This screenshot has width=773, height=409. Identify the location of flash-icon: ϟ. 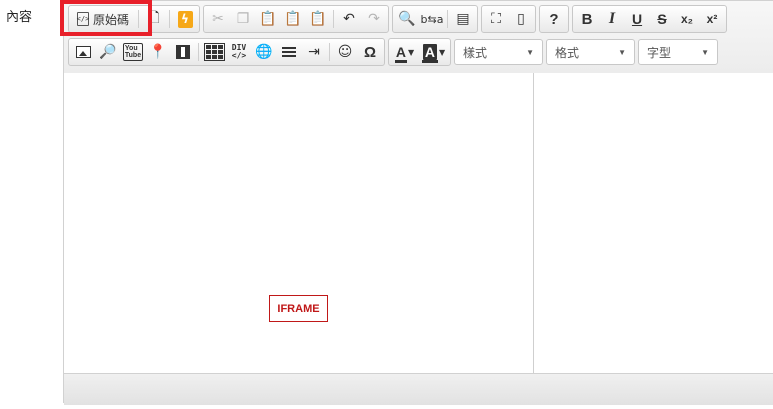
(185, 19).